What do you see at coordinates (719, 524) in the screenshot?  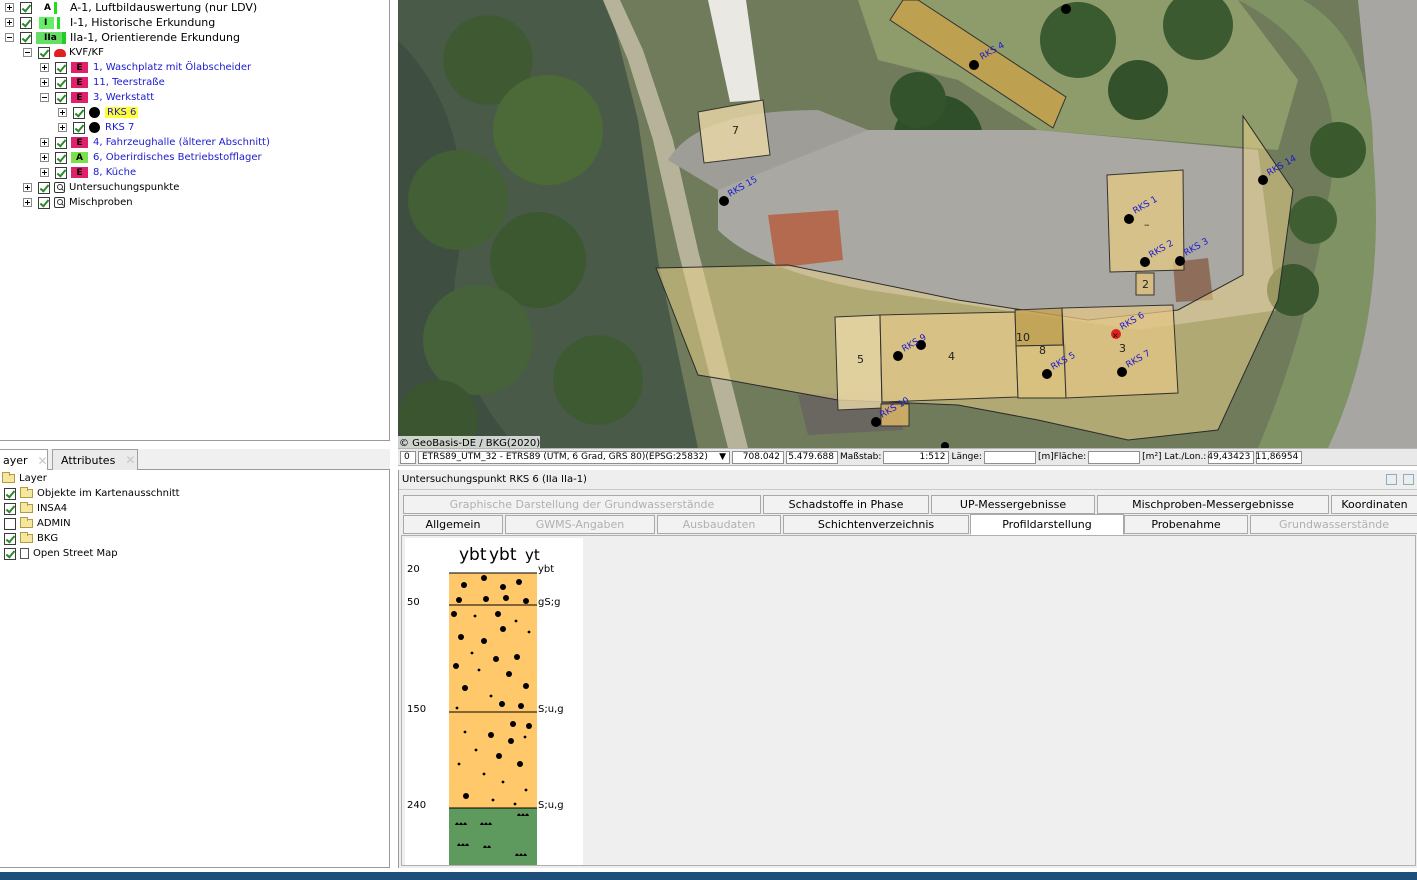 I see `tab-ausbaudaten: Ausbaudaten` at bounding box center [719, 524].